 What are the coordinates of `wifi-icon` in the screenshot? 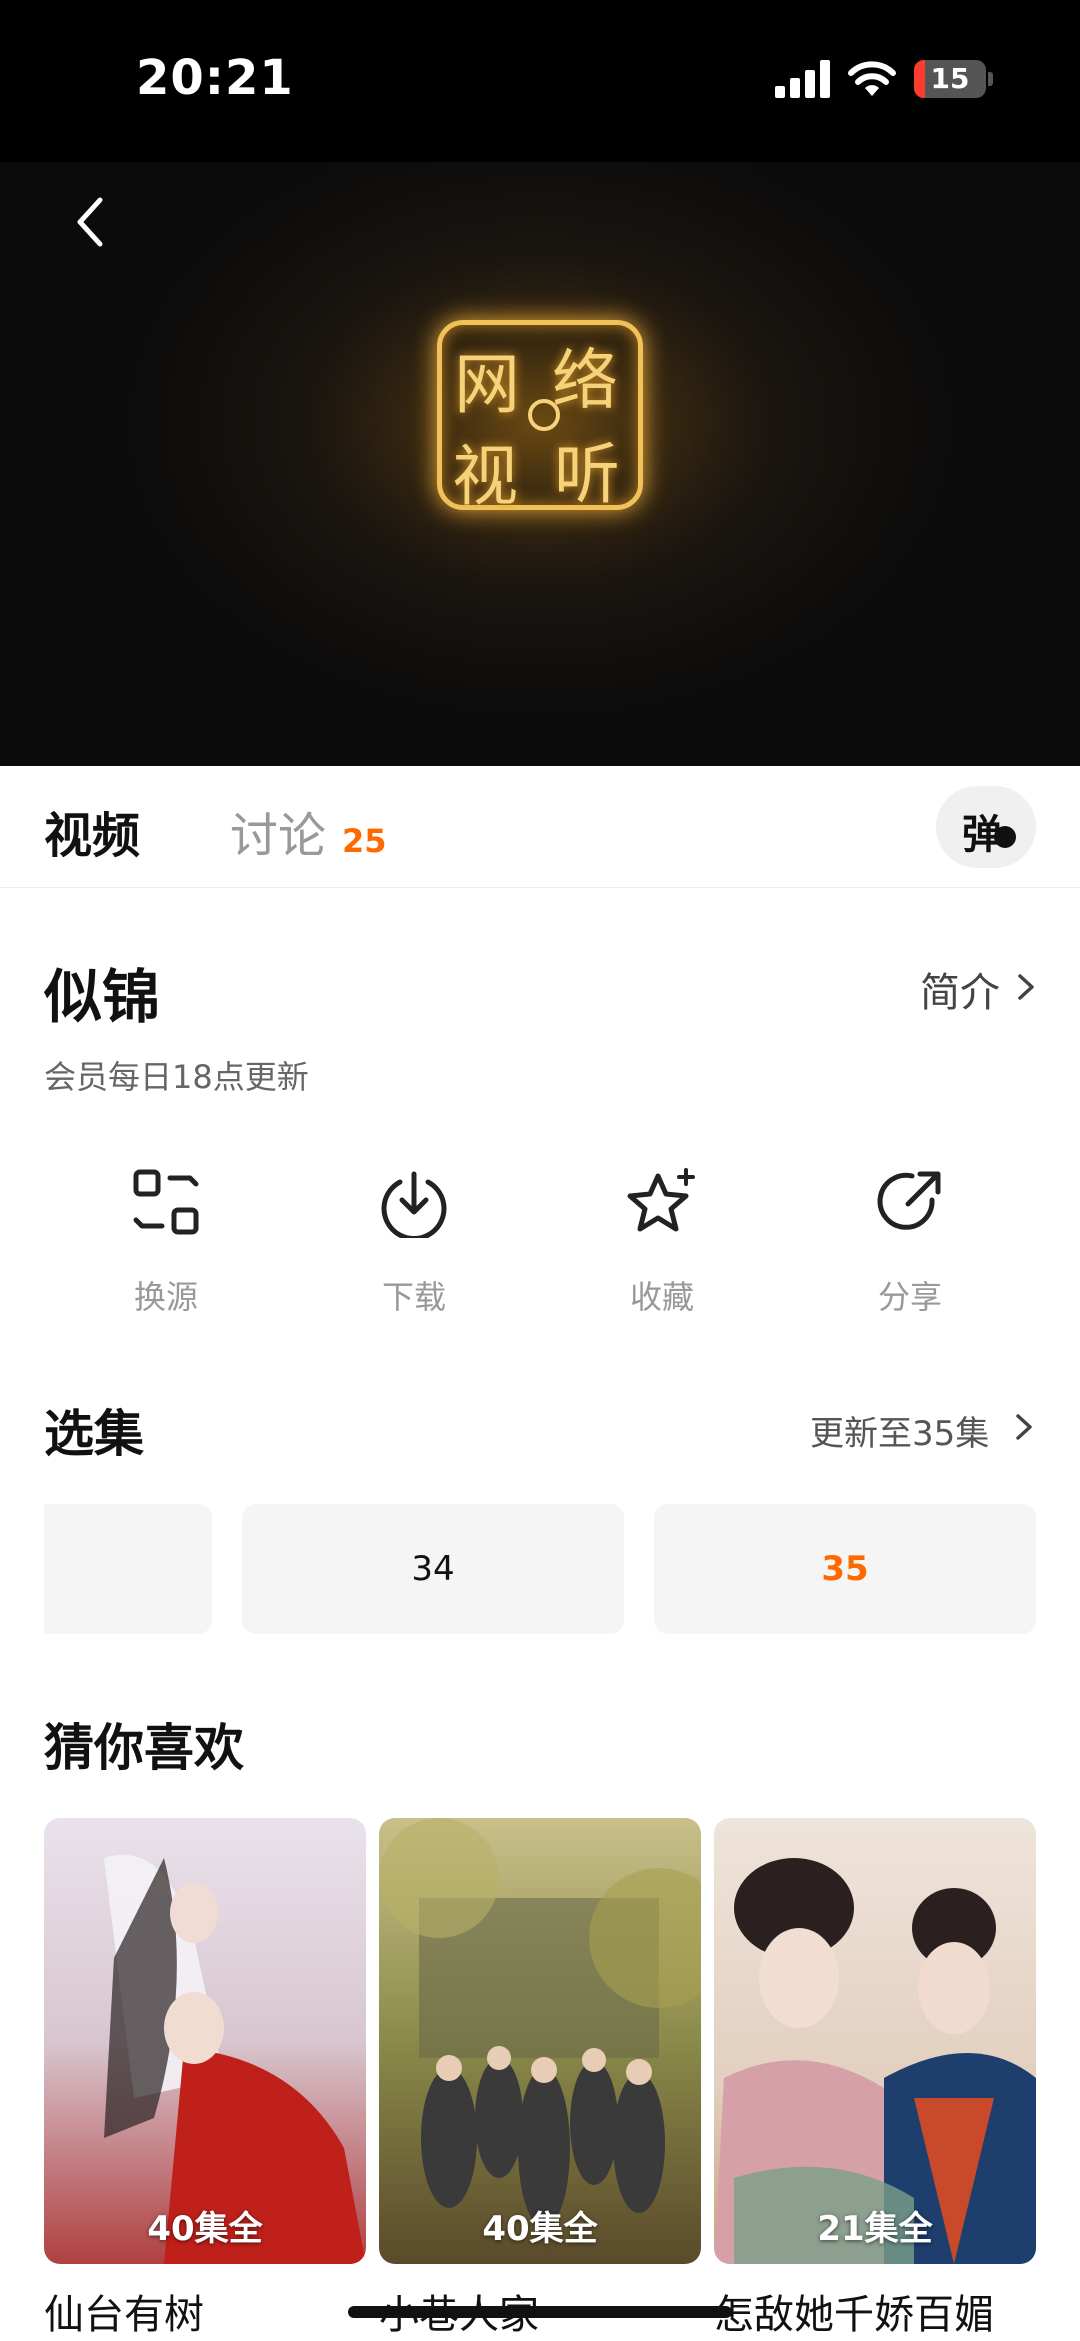 It's located at (872, 78).